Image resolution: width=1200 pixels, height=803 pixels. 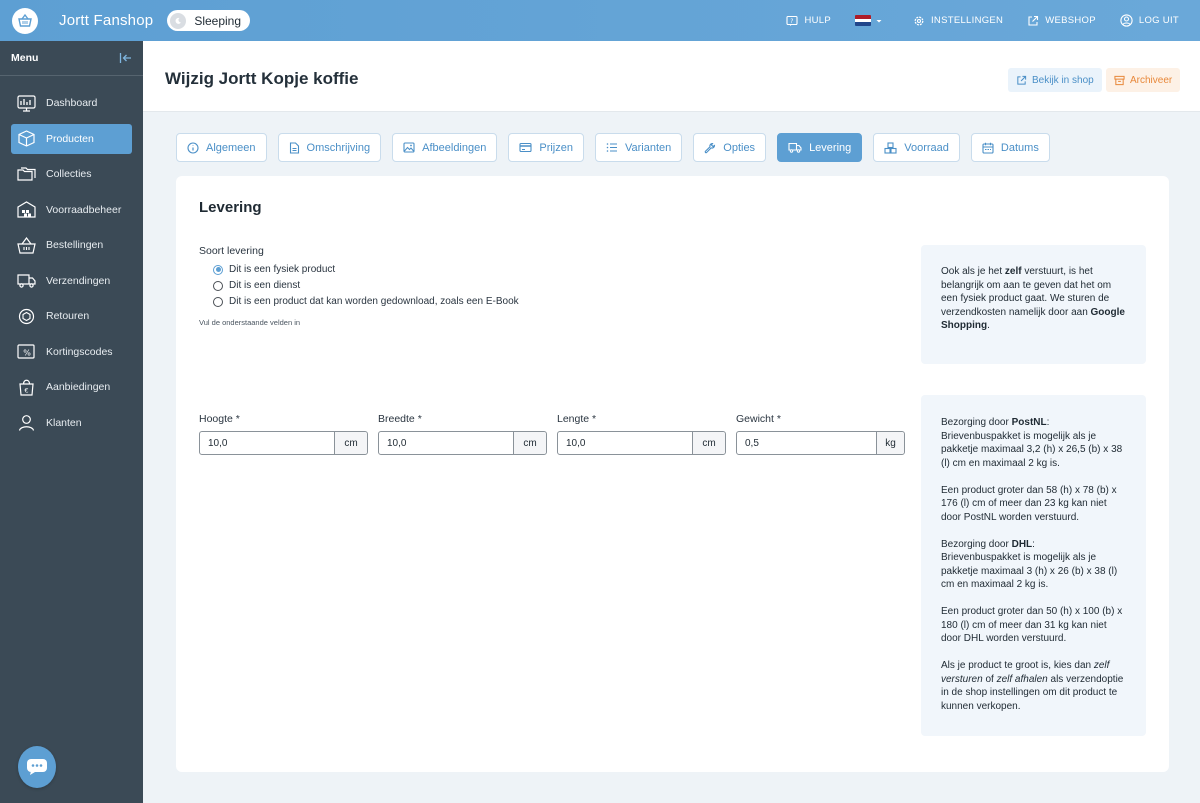 What do you see at coordinates (890, 443) in the screenshot?
I see `weight-unit: kg` at bounding box center [890, 443].